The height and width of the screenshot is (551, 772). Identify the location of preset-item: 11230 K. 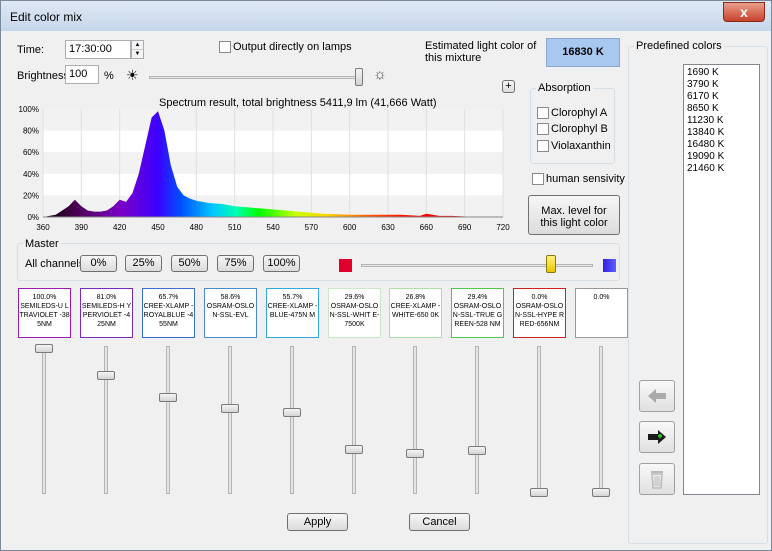
(721, 121).